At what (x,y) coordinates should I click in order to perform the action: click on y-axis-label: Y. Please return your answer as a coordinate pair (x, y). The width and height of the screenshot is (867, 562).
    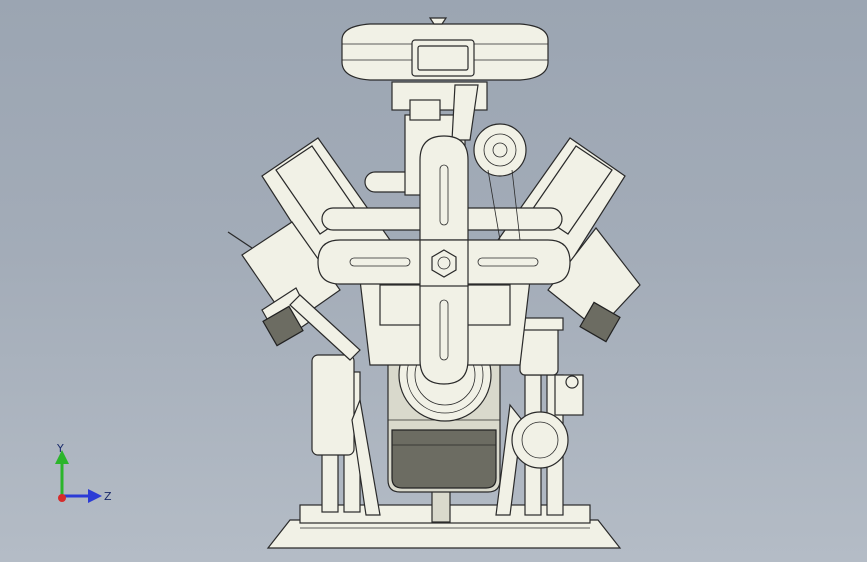
    Looking at the image, I should click on (60, 448).